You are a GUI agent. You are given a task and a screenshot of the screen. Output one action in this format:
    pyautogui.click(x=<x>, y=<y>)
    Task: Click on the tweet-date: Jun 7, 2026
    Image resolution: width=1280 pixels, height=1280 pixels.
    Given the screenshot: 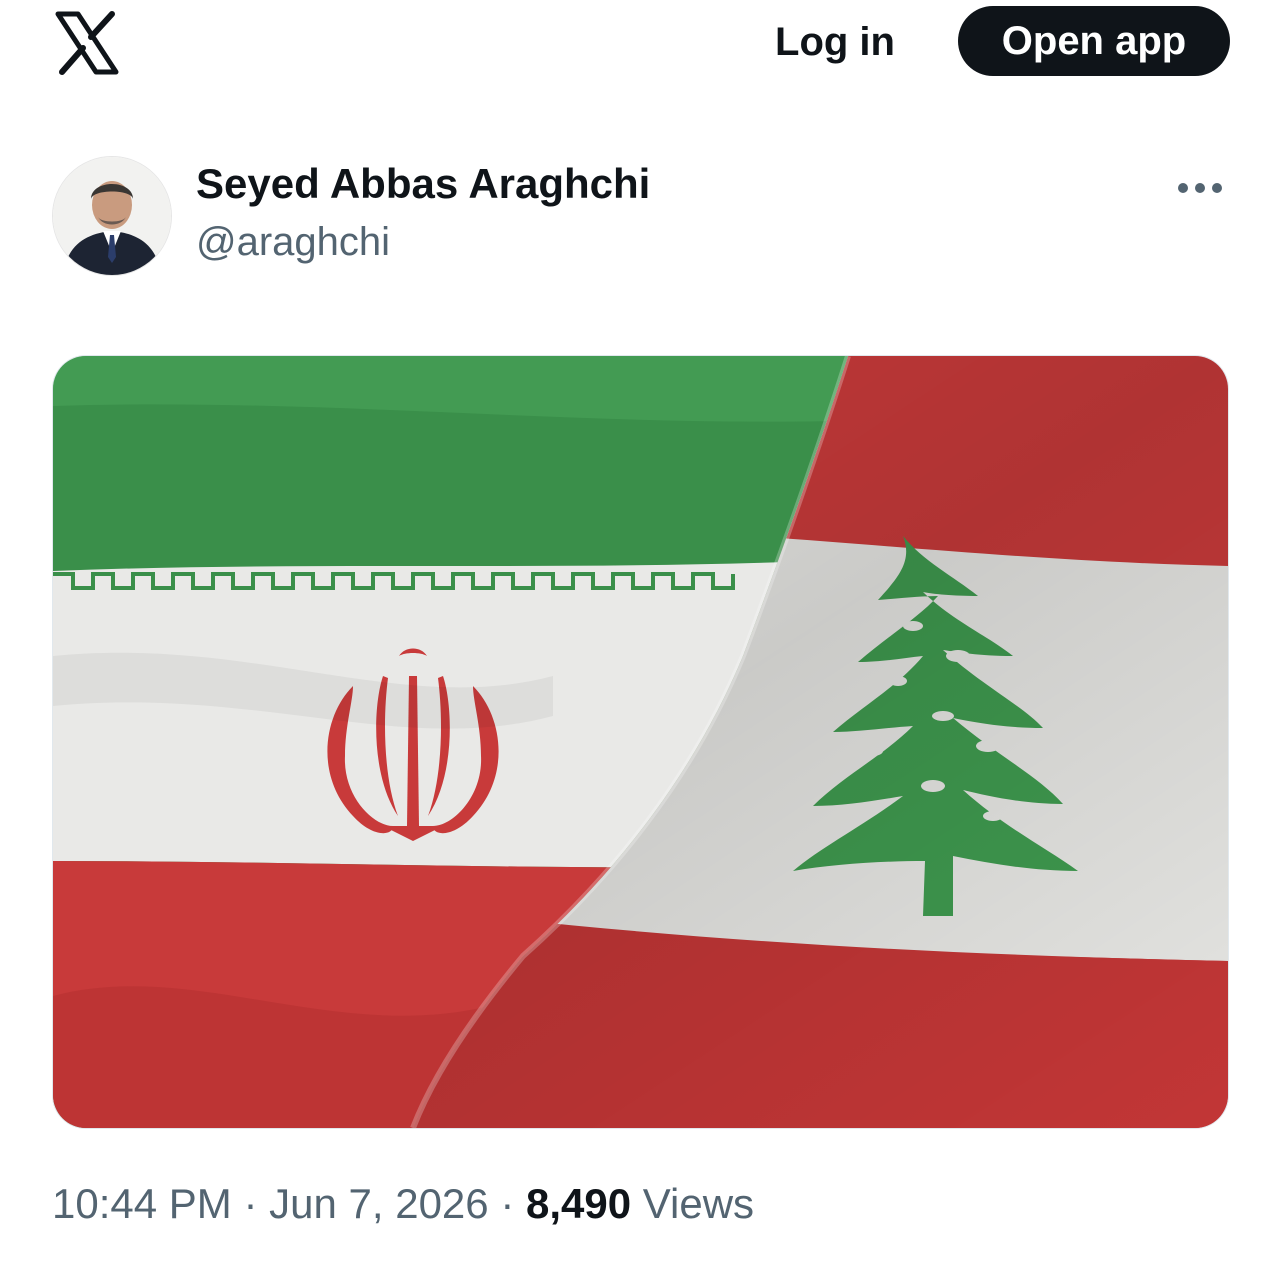 What is the action you would take?
    pyautogui.click(x=379, y=1203)
    